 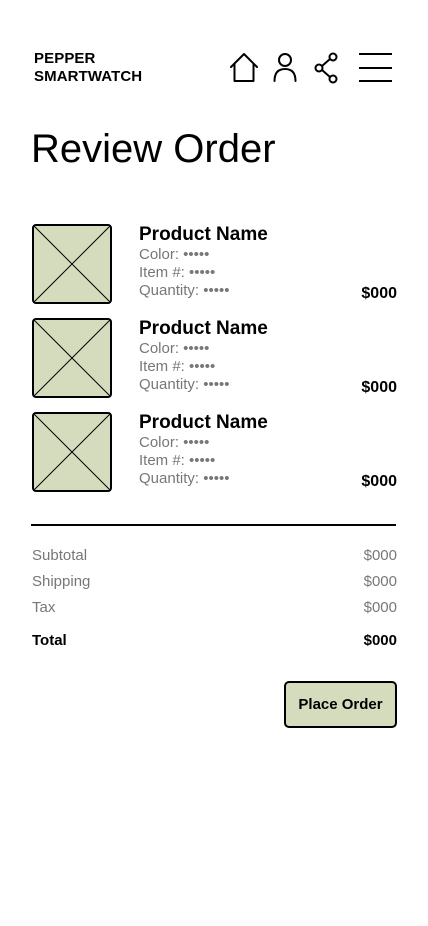 I want to click on account-button, so click(x=285, y=68).